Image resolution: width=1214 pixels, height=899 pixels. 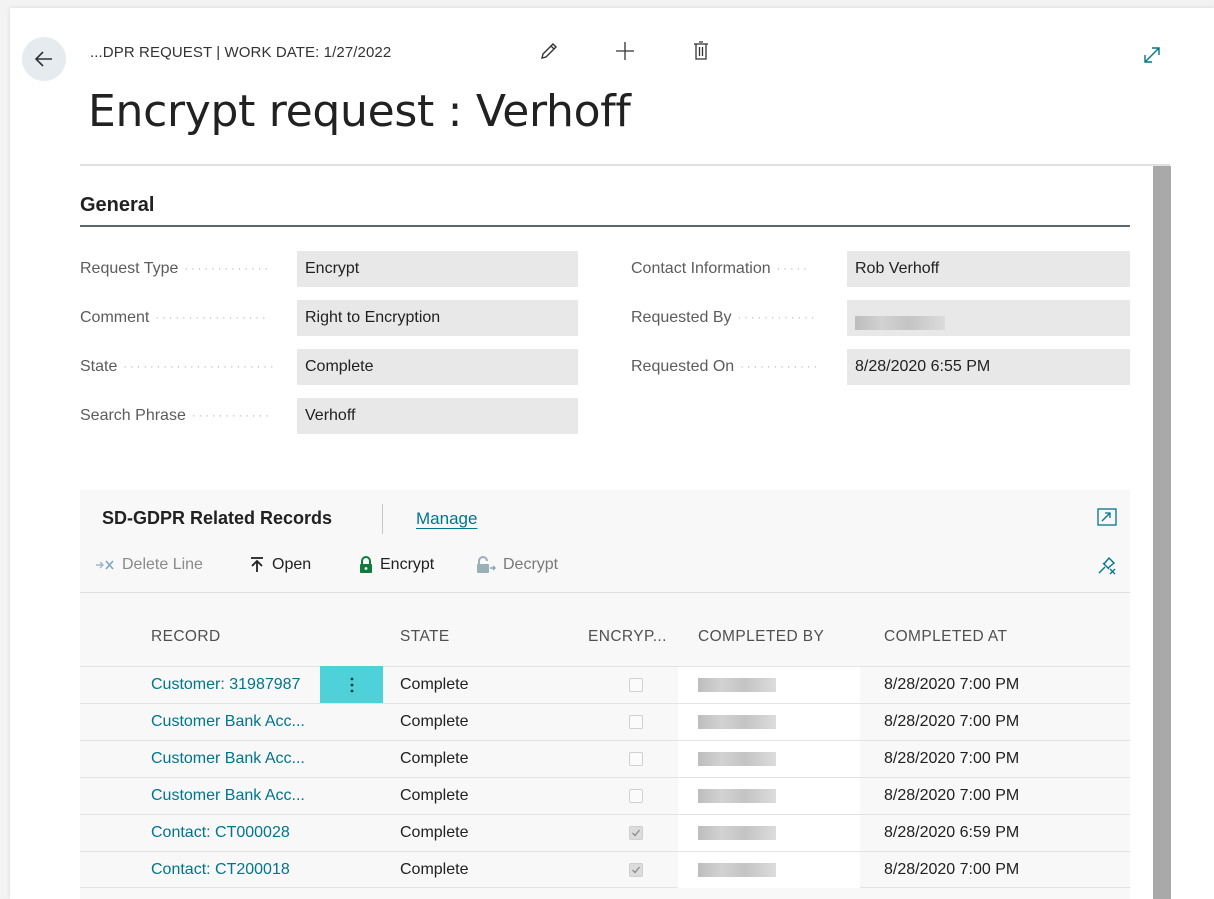 I want to click on contact-information-value: Rob Verhoff, so click(x=988, y=269).